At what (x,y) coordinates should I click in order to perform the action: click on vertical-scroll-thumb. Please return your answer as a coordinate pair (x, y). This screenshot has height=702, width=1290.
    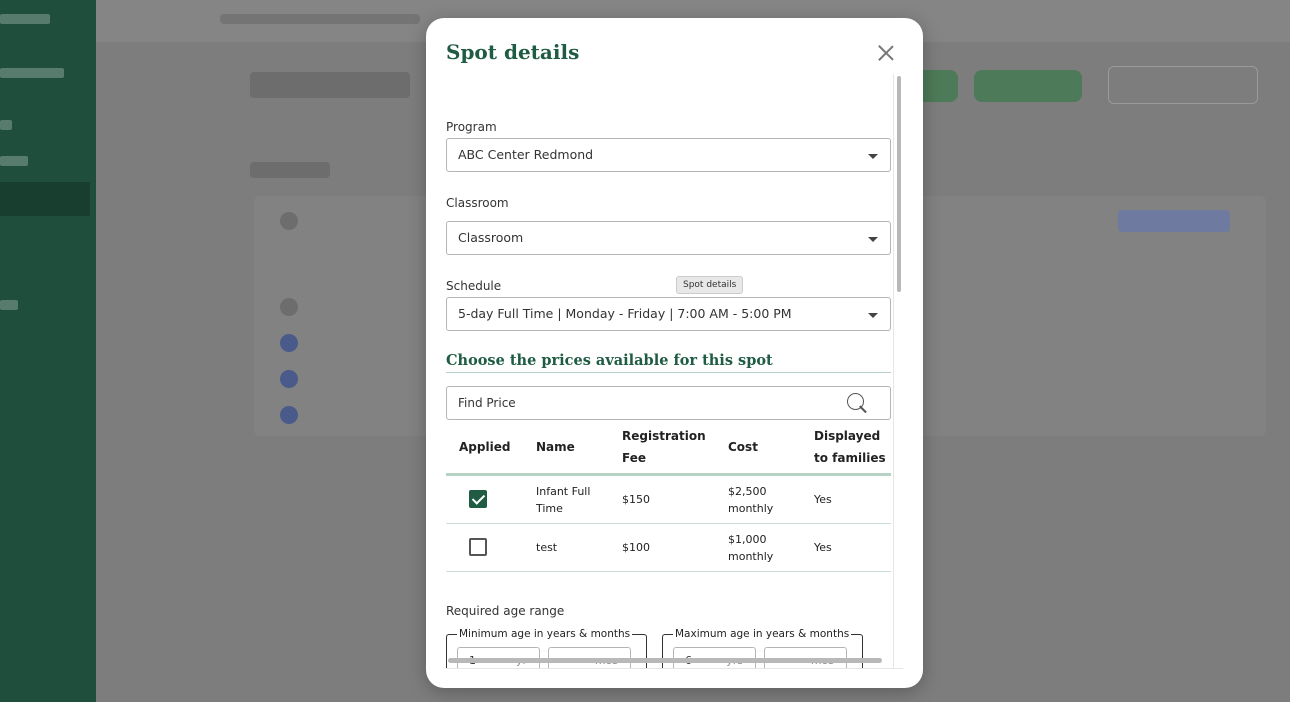
    Looking at the image, I should click on (899, 184).